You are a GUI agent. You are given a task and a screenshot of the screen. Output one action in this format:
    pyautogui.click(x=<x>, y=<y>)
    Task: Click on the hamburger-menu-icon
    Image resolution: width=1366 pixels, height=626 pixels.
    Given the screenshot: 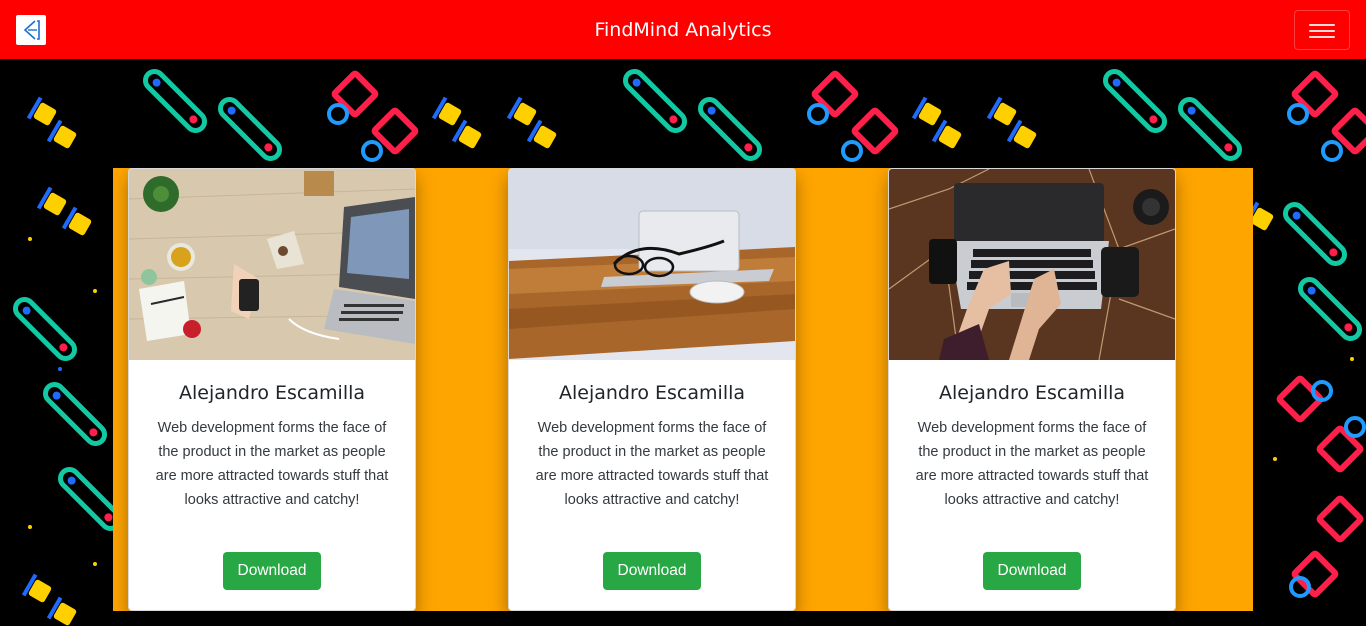 What is the action you would take?
    pyautogui.click(x=1322, y=30)
    